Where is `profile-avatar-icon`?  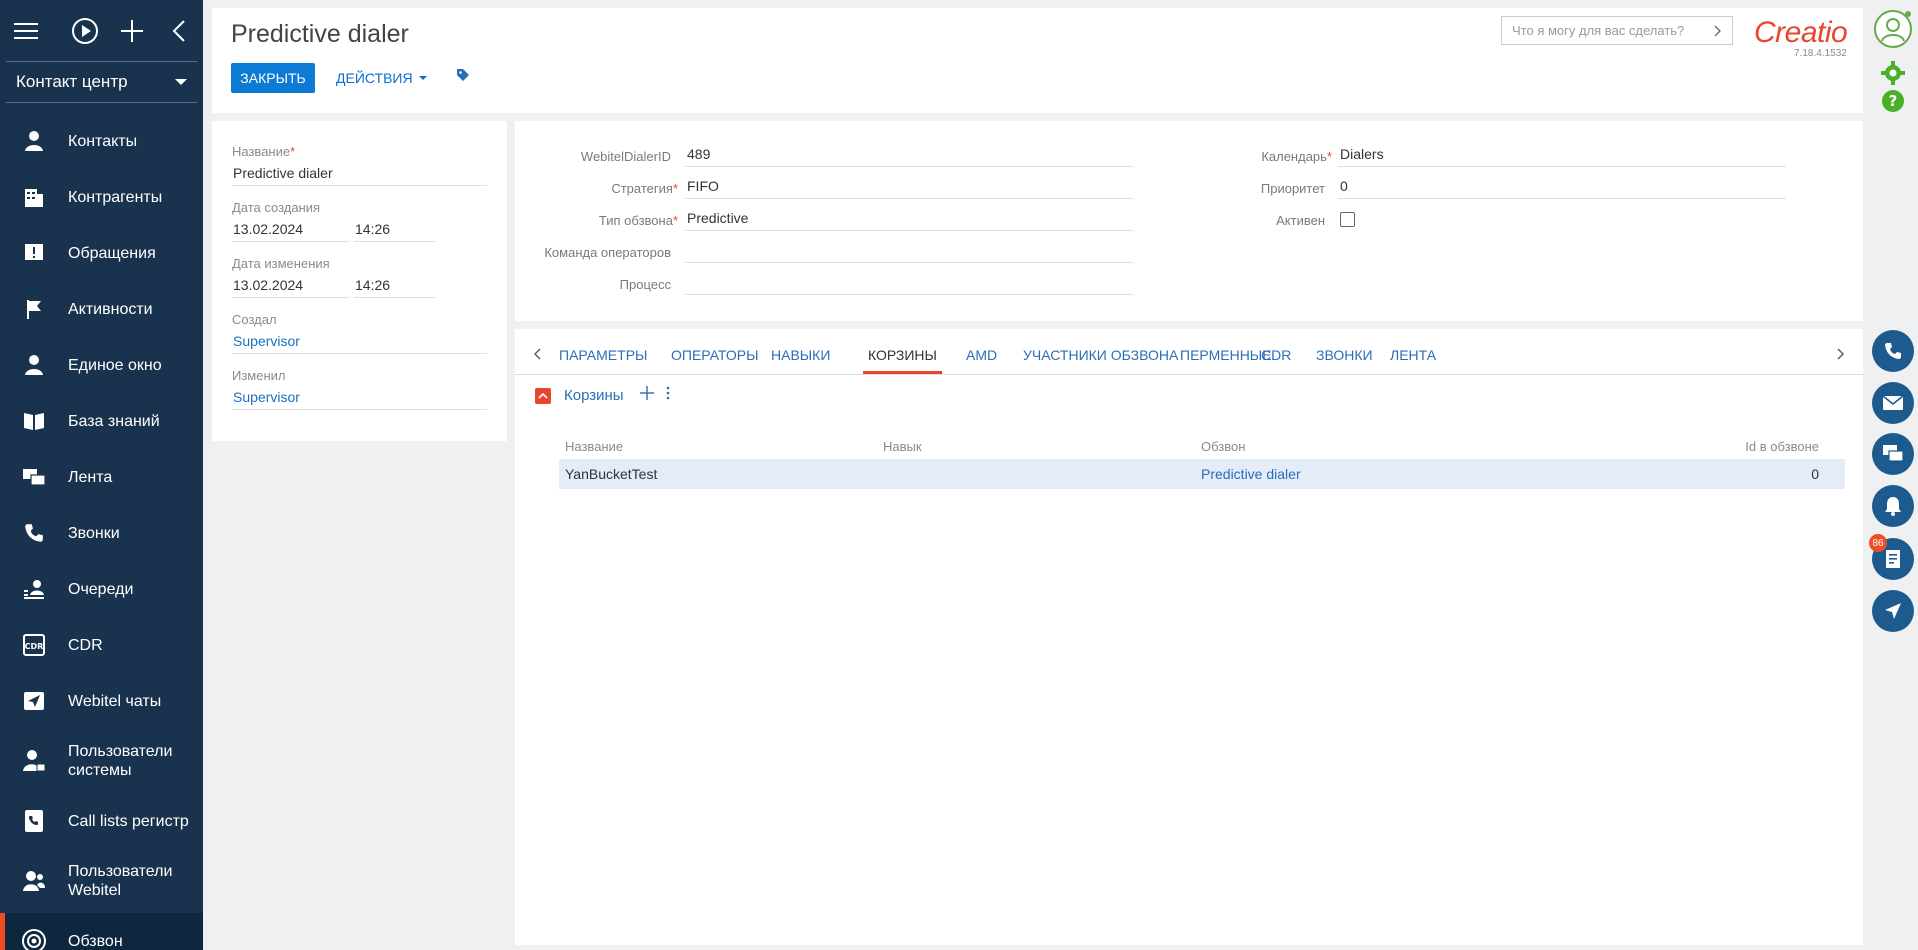
profile-avatar-icon is located at coordinates (1893, 29).